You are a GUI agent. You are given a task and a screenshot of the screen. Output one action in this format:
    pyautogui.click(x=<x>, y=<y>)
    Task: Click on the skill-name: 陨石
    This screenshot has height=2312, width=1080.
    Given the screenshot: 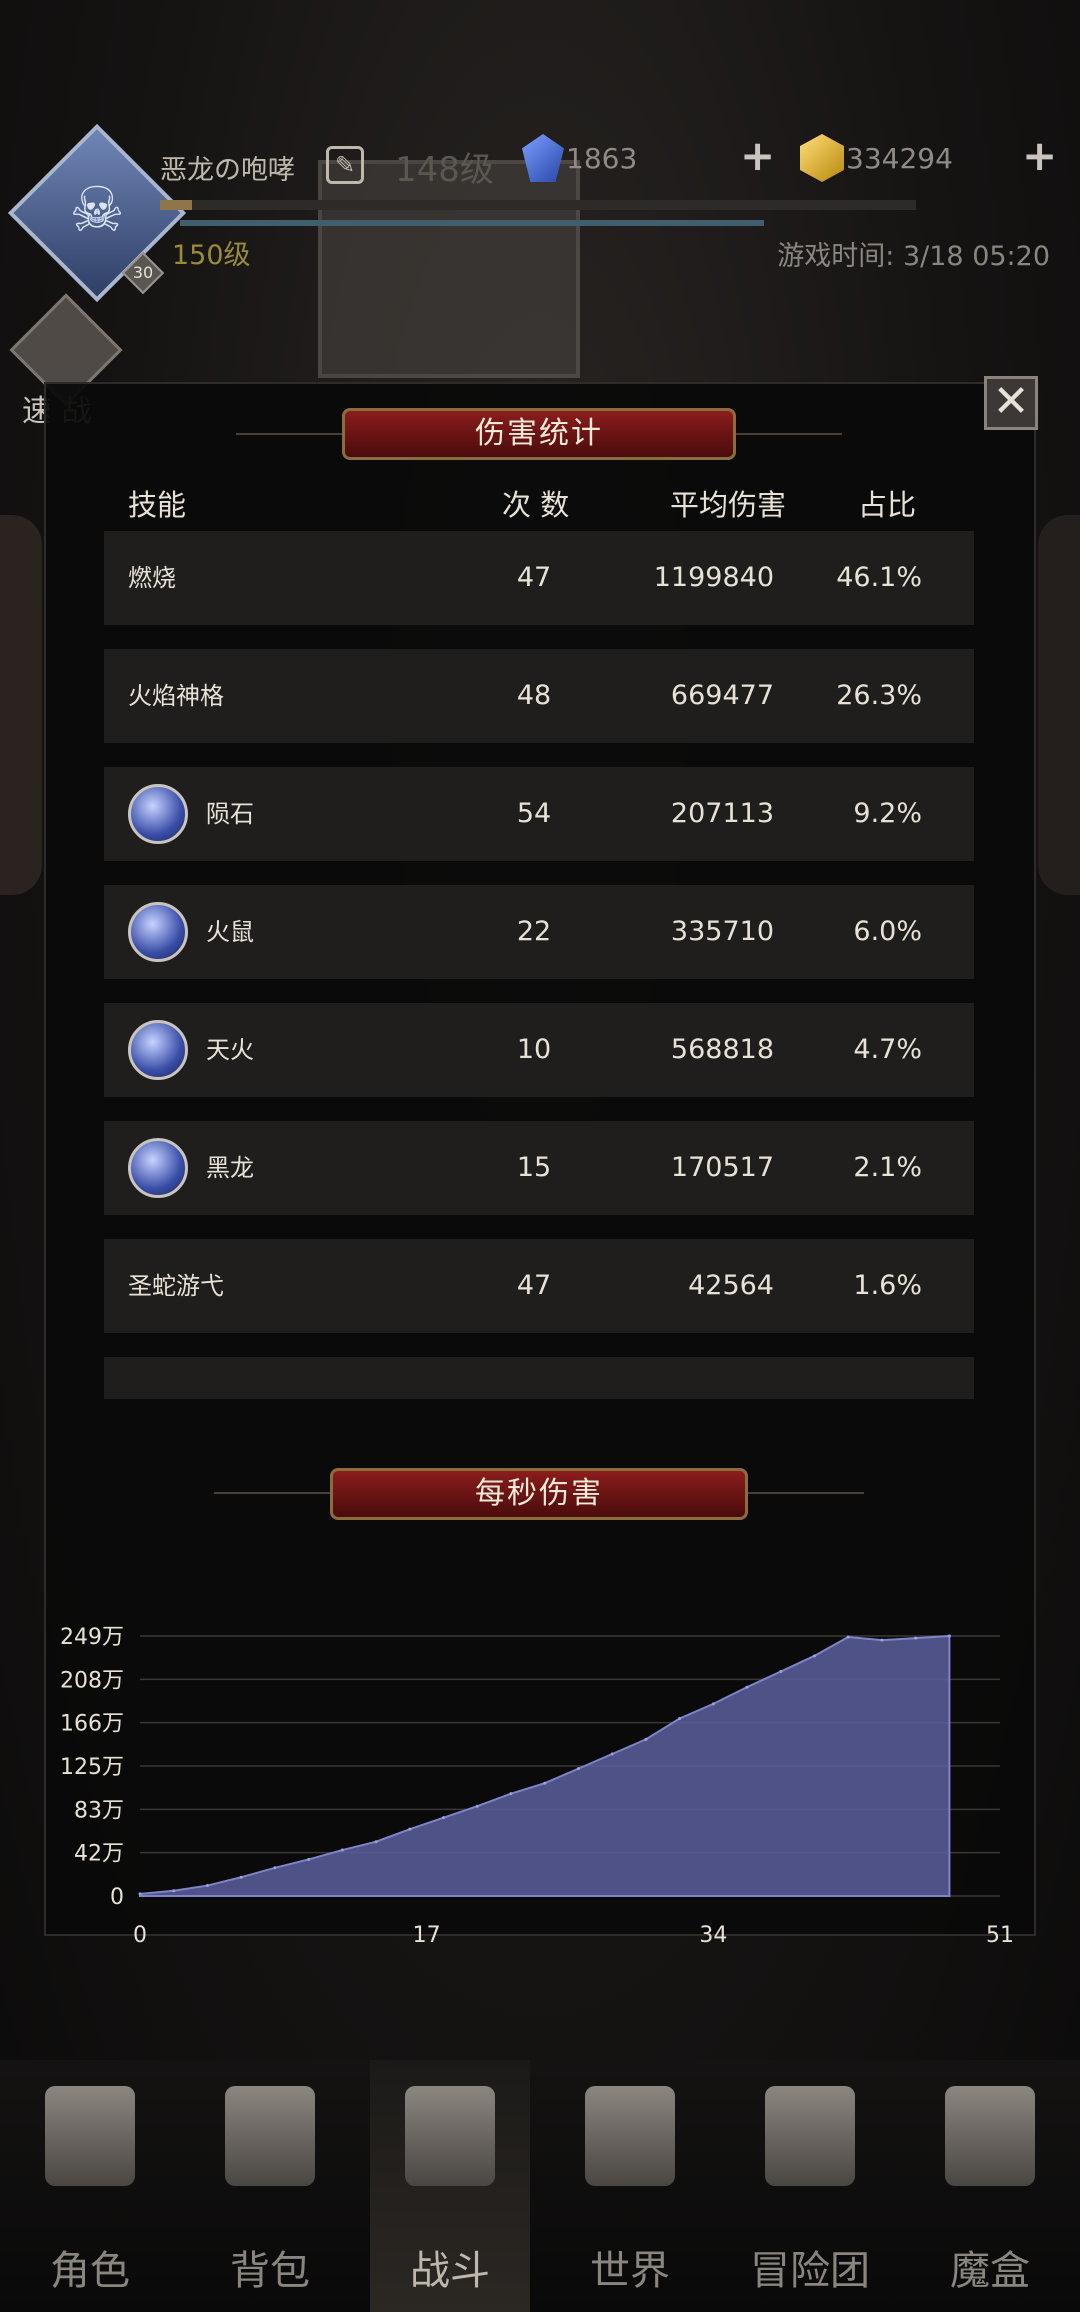 What is the action you would take?
    pyautogui.click(x=230, y=814)
    